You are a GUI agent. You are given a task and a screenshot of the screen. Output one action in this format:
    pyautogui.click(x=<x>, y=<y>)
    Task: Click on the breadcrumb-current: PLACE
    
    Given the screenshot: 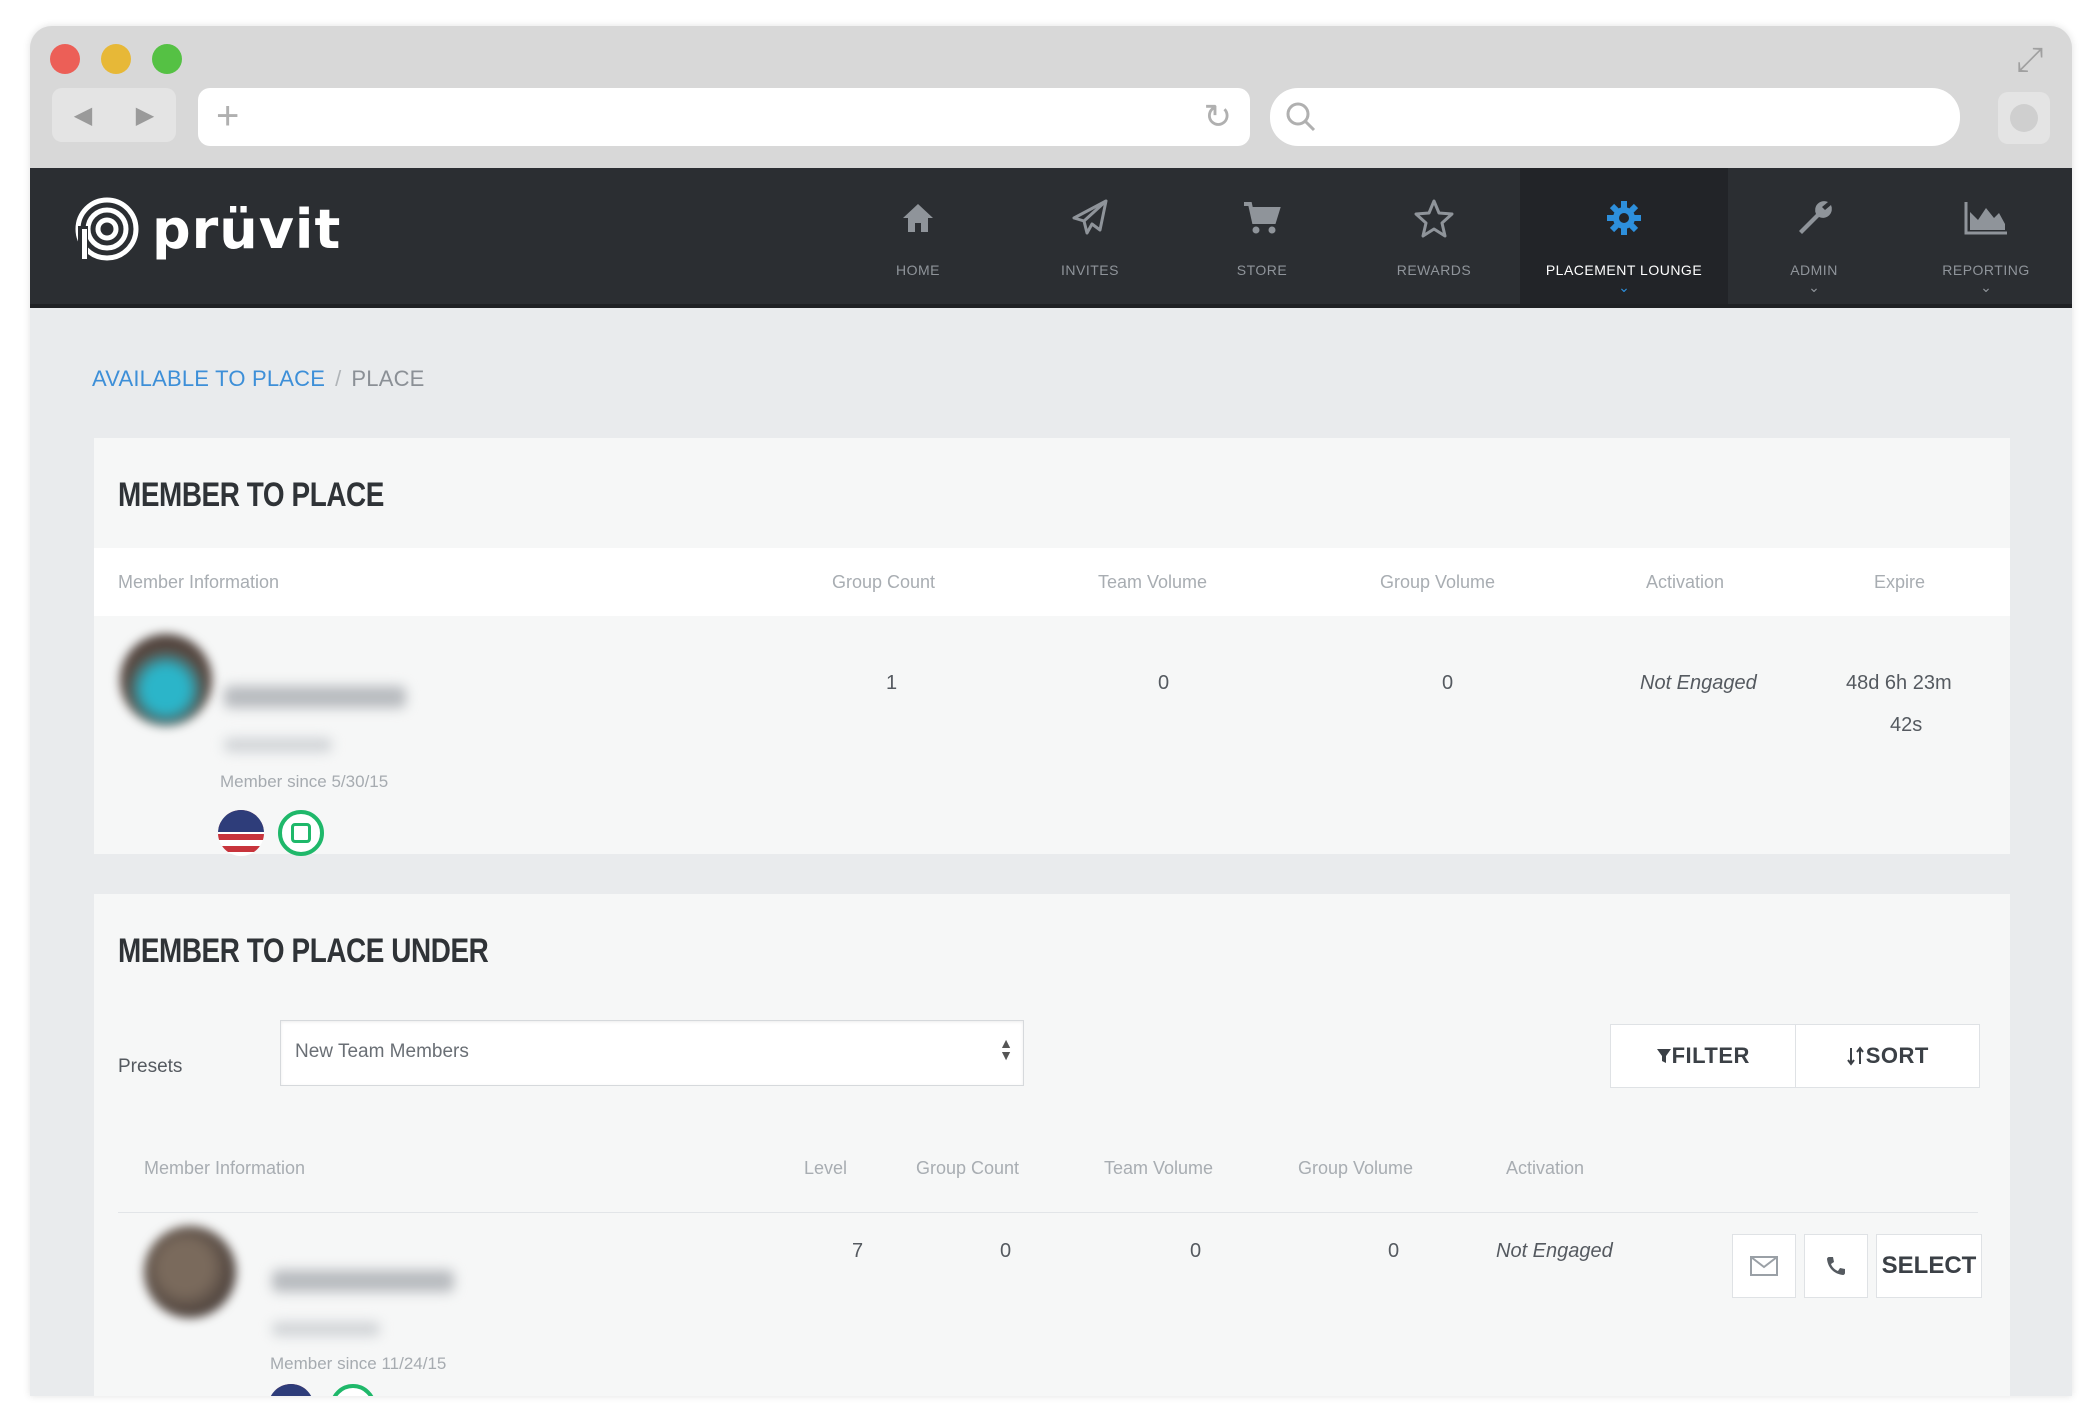 What is the action you would take?
    pyautogui.click(x=388, y=378)
    